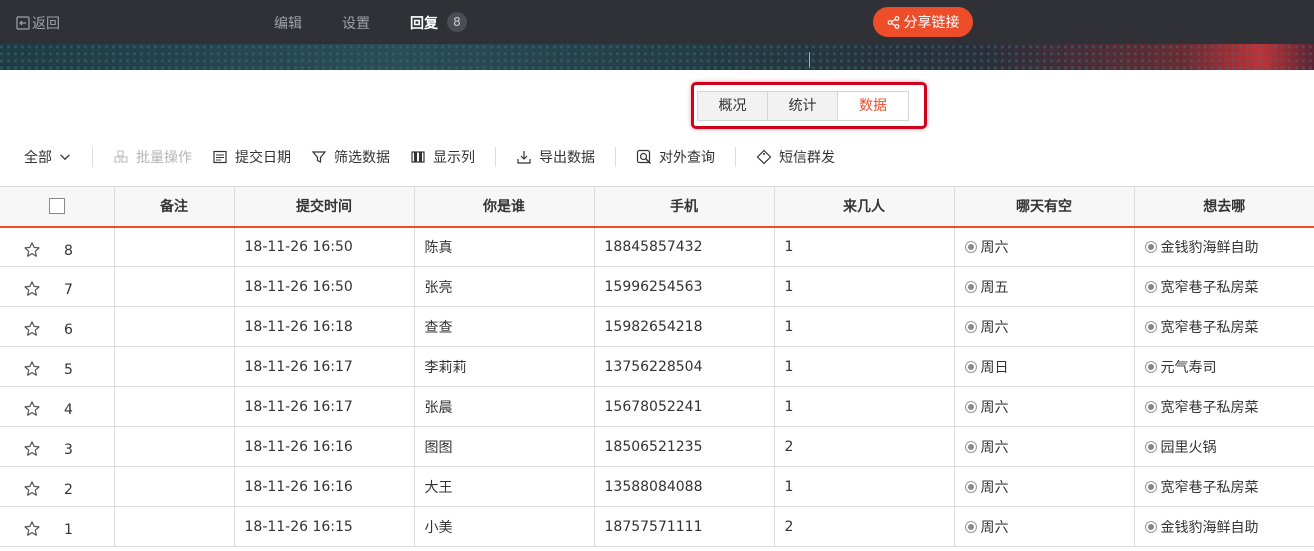 The height and width of the screenshot is (551, 1314). I want to click on back-button: 返回, so click(38, 23).